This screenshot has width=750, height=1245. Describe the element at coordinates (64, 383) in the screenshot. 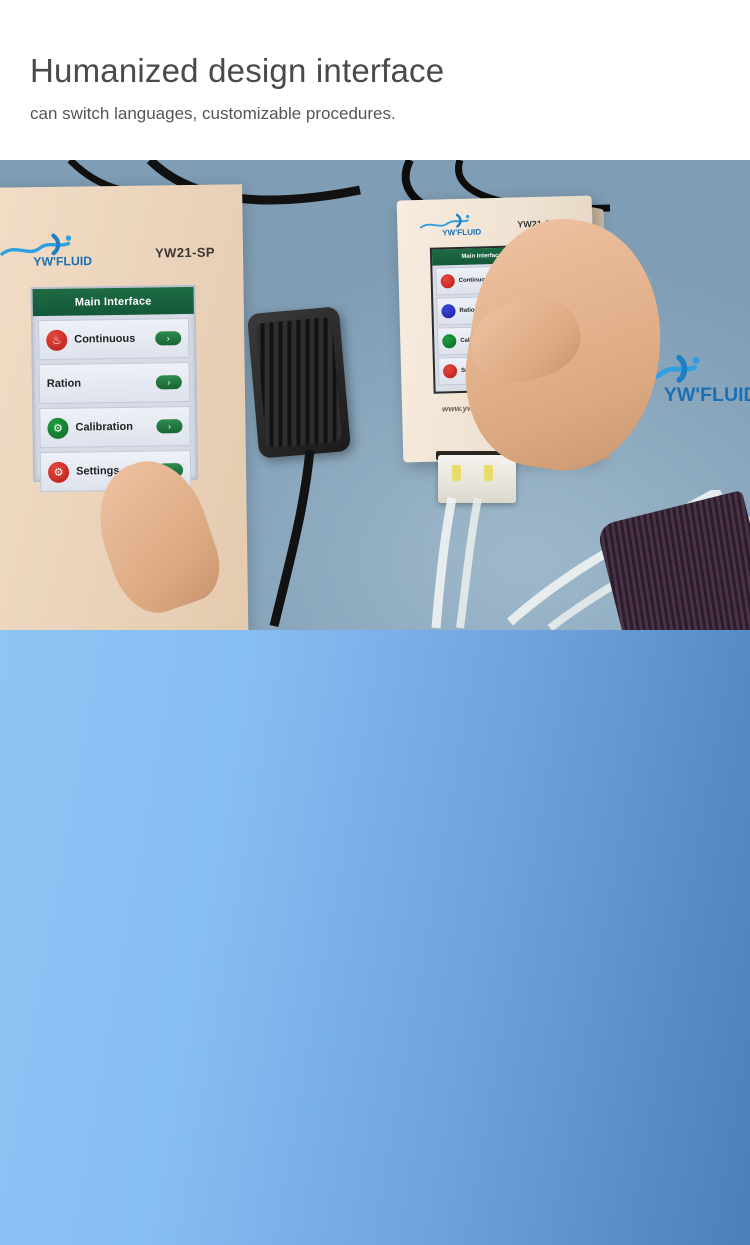

I see `menu-label: Ration` at that location.